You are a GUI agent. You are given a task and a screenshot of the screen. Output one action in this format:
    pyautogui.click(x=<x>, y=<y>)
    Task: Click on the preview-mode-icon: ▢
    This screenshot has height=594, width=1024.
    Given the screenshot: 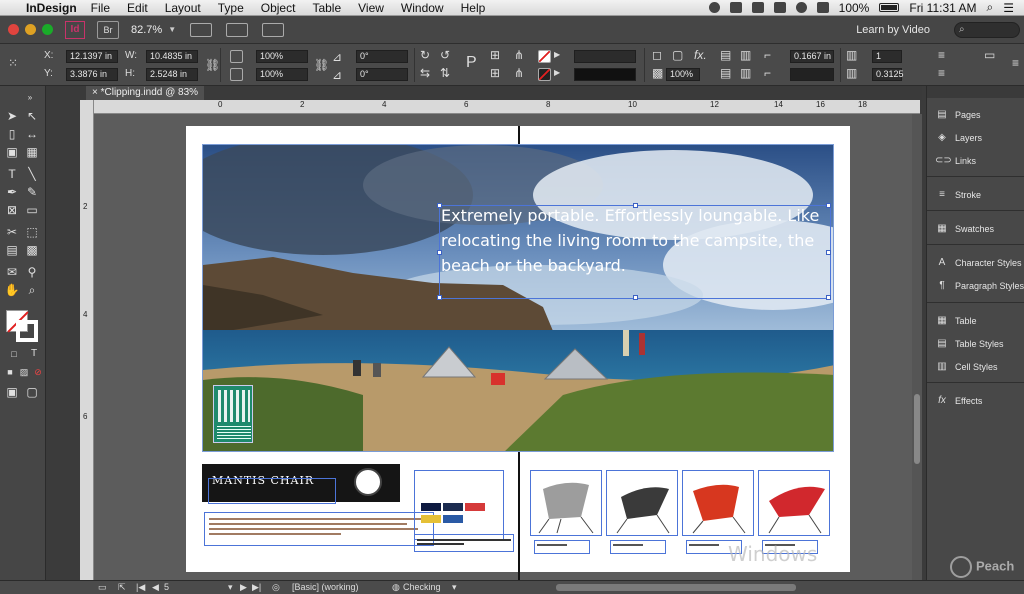 What is the action you would take?
    pyautogui.click(x=32, y=392)
    